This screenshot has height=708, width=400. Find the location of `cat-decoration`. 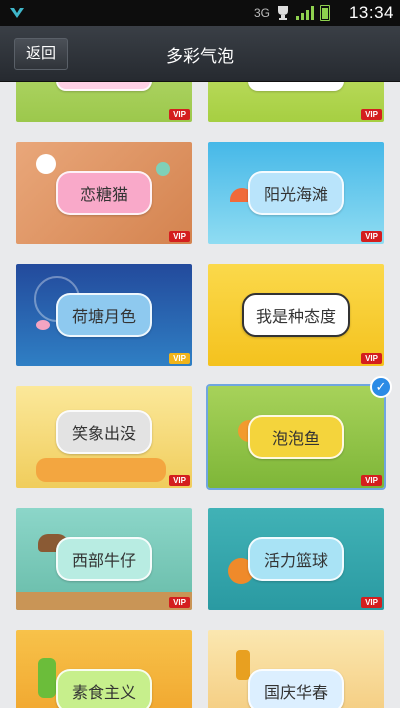

cat-decoration is located at coordinates (46, 164).